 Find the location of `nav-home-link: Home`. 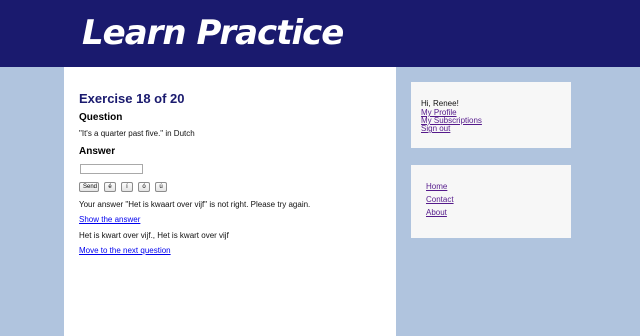

nav-home-link: Home is located at coordinates (436, 186).